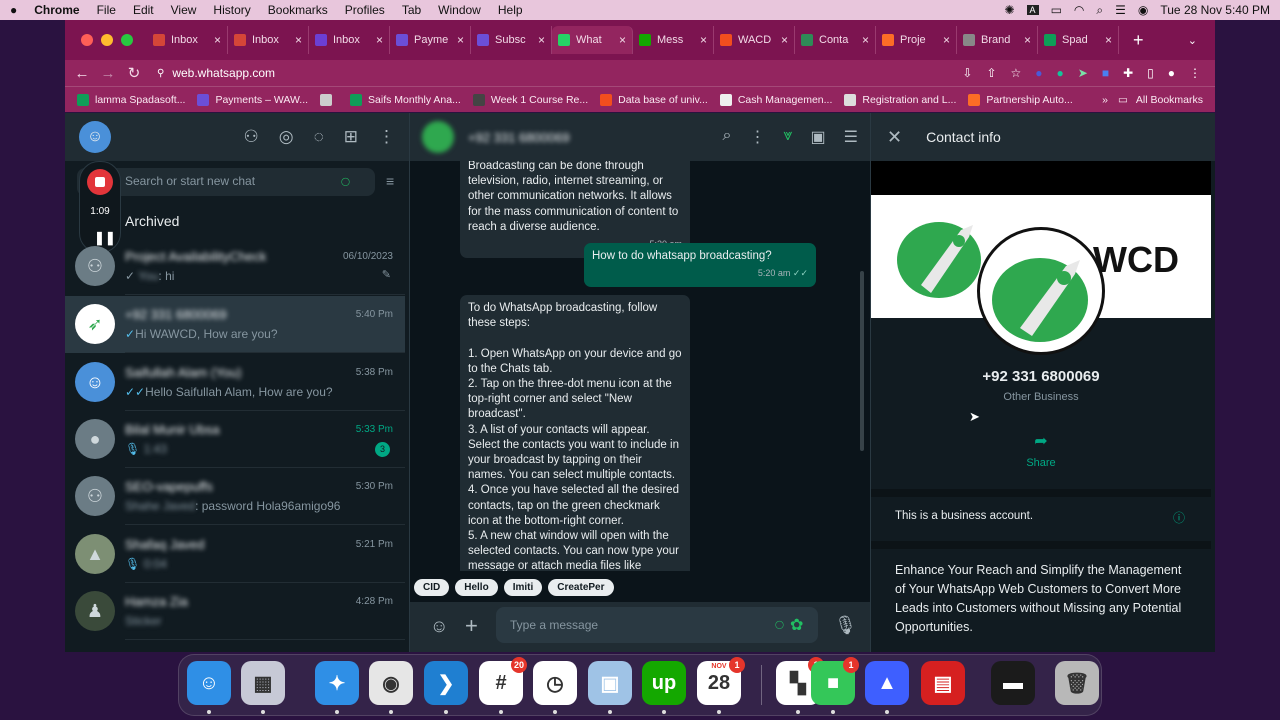 The image size is (1280, 720). What do you see at coordinates (106, 10) in the screenshot?
I see `menu-file: File` at bounding box center [106, 10].